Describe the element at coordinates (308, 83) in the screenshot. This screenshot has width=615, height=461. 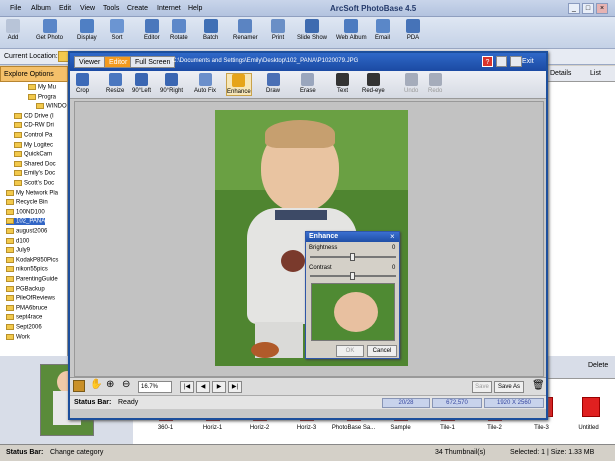
I see `tool-erase: Erase` at that location.